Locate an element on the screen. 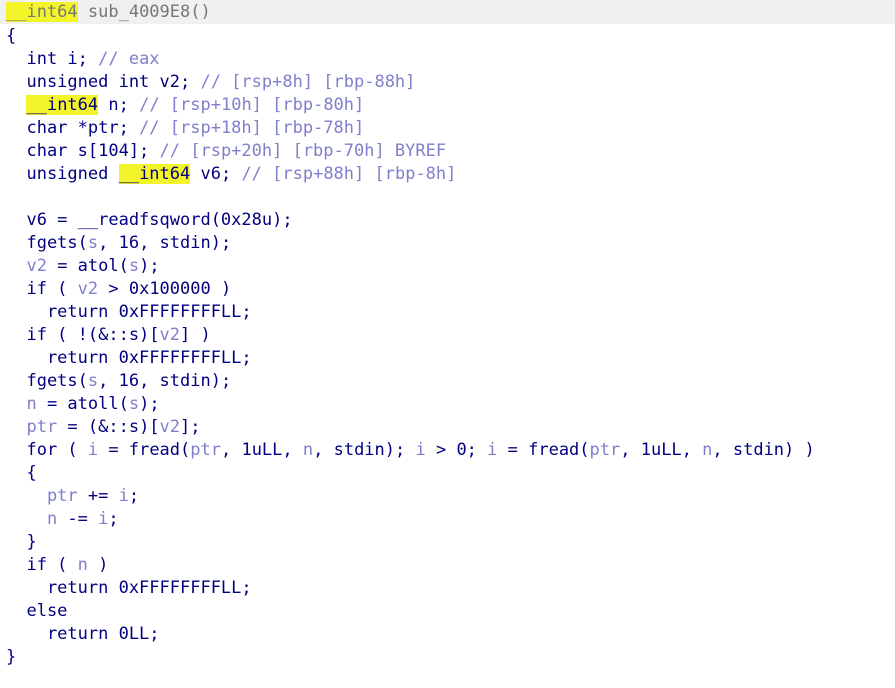  stmt-return-zero: return 0LL; is located at coordinates (83, 634).